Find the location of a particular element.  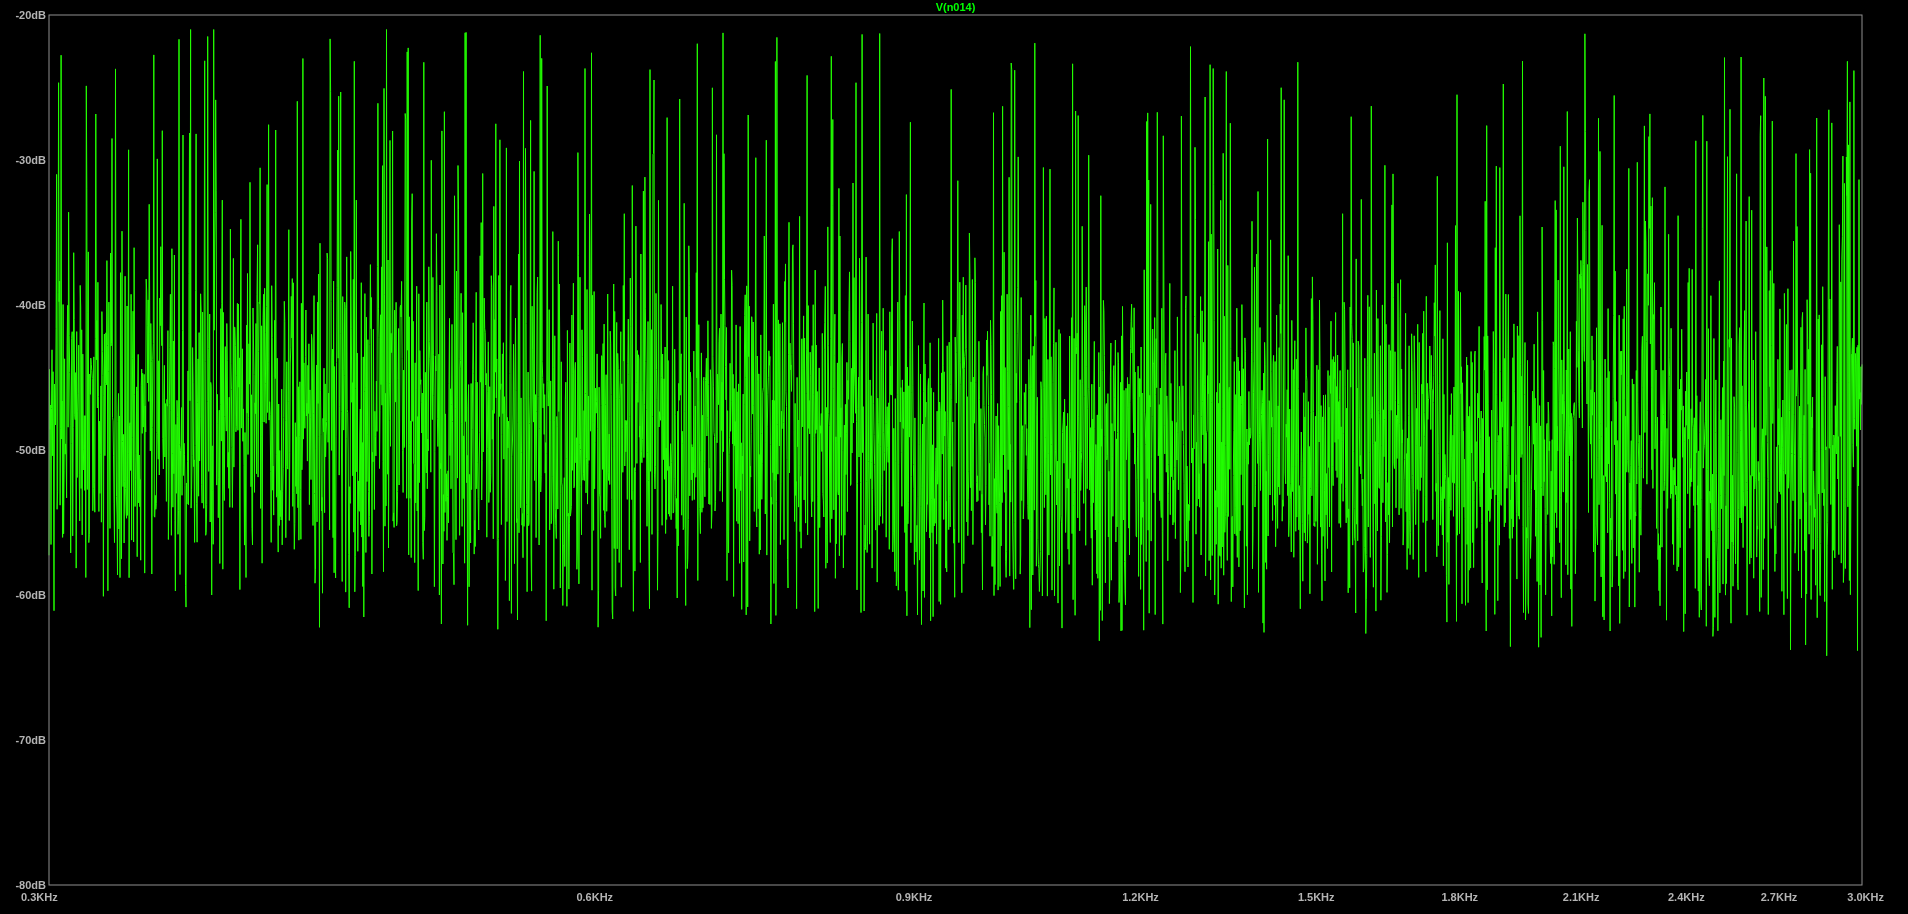

x-axis-label: 1.5KHz is located at coordinates (1316, 897).